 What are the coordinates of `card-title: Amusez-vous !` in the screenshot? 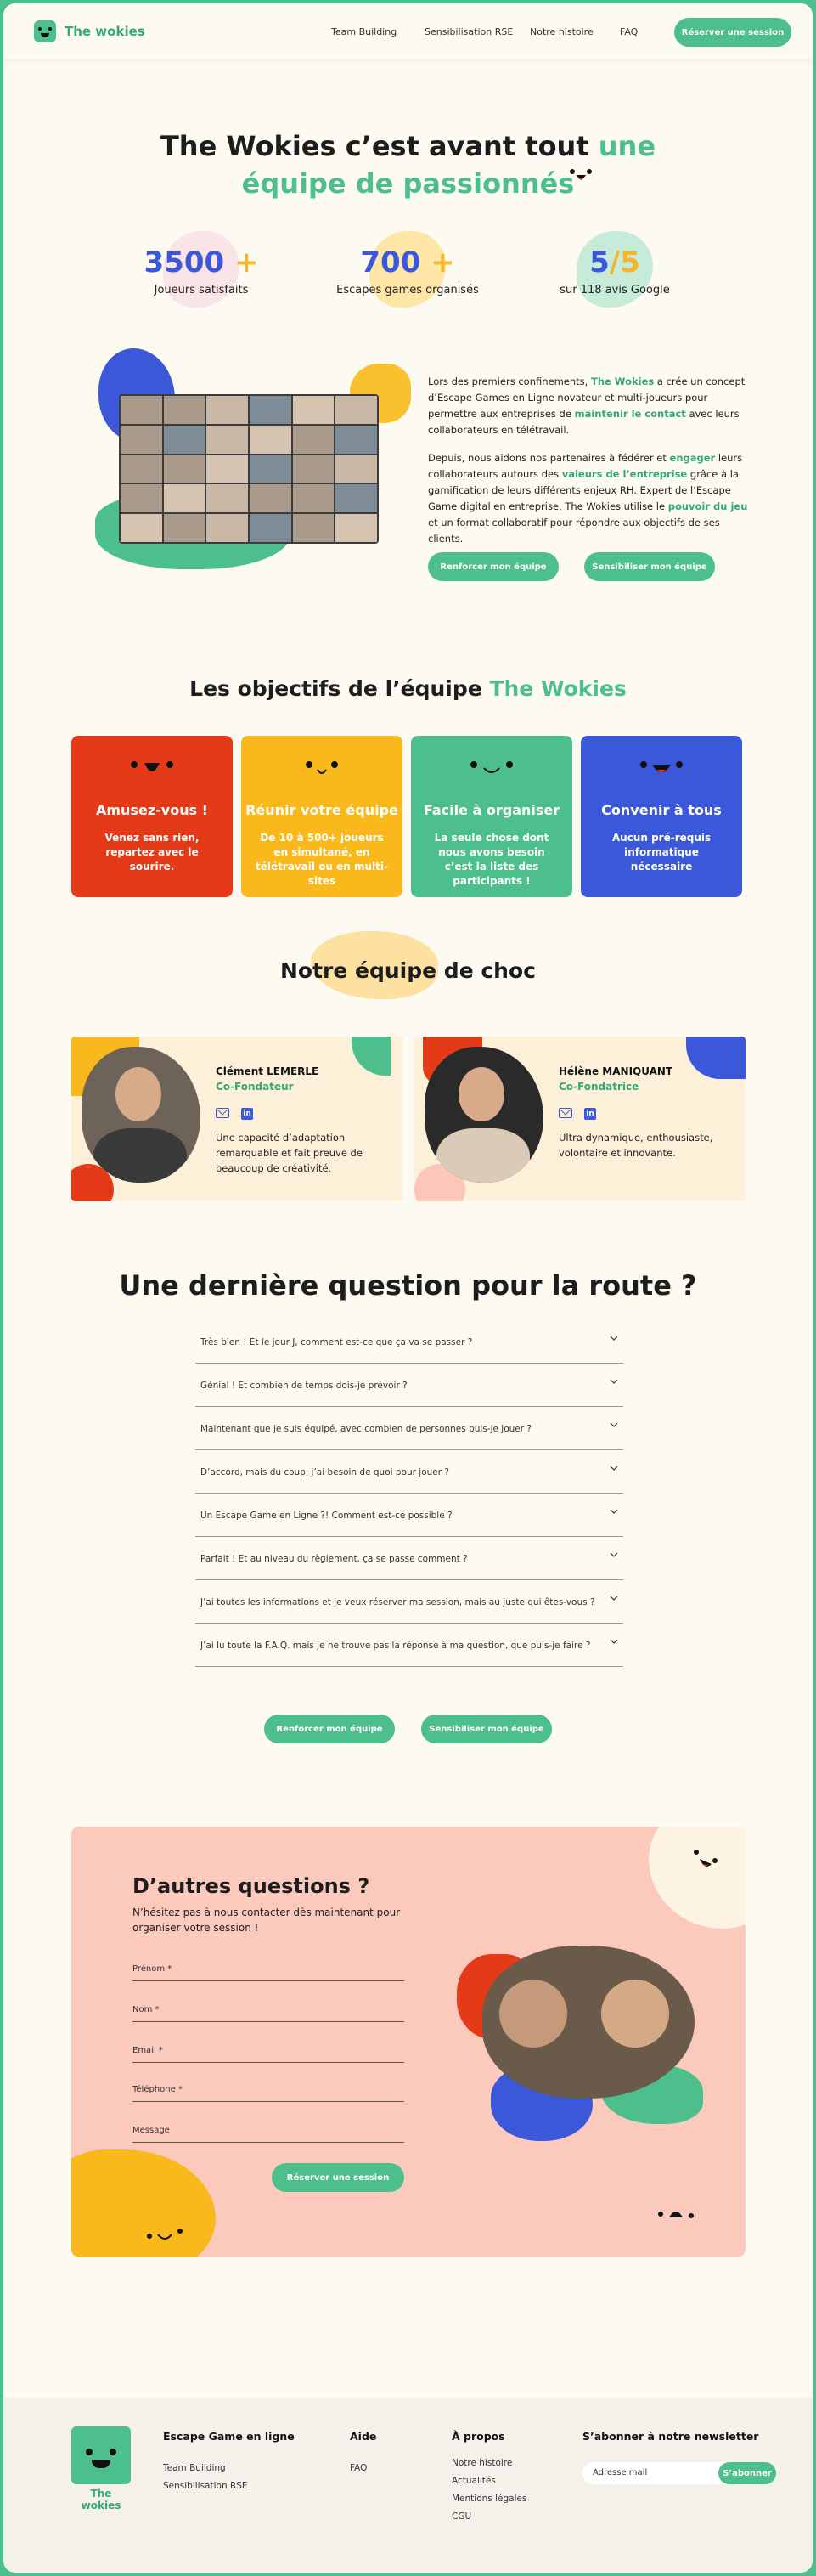 It's located at (152, 810).